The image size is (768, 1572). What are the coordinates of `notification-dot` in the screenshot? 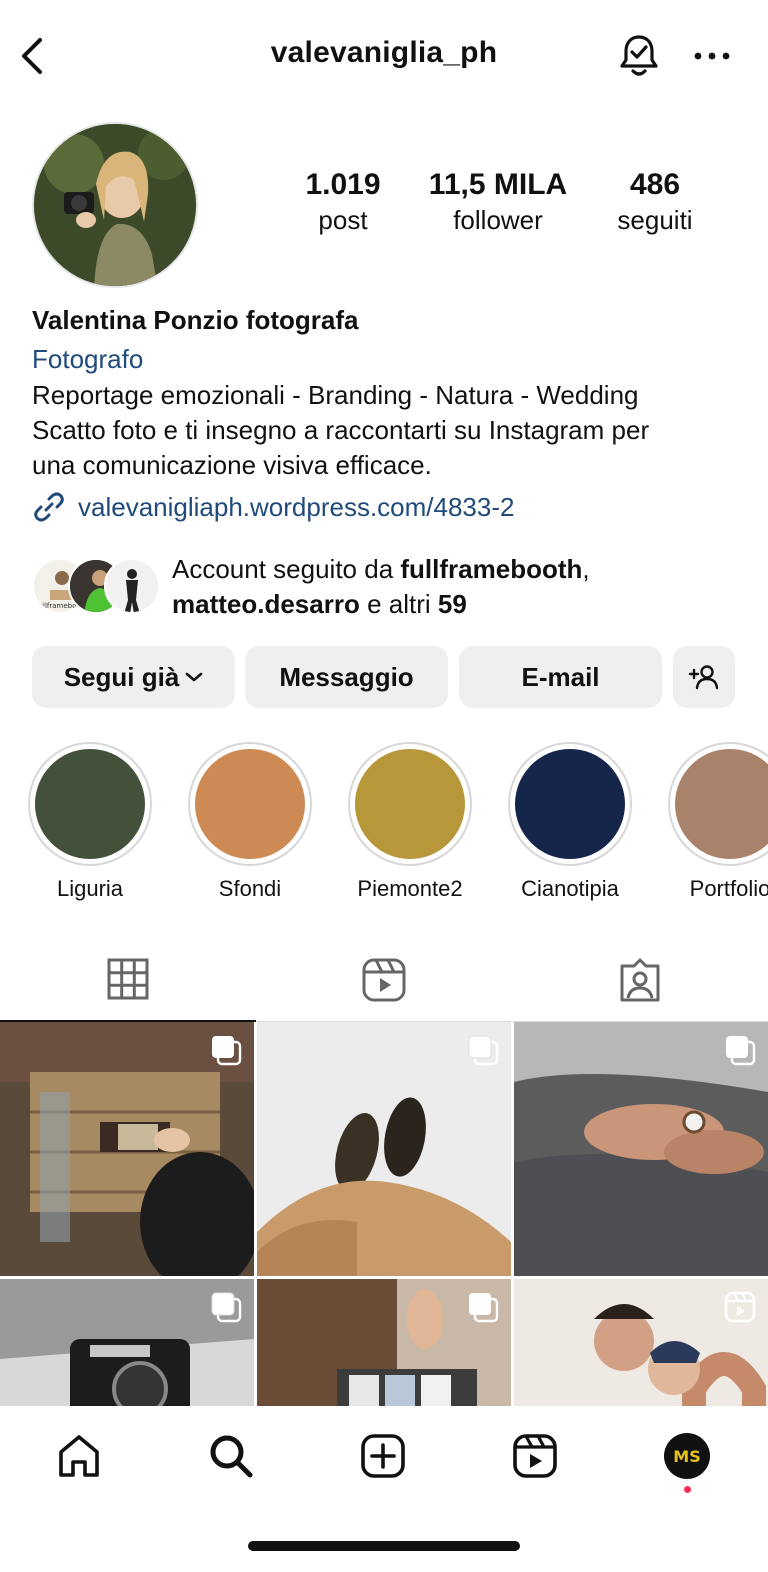 It's located at (687, 1489).